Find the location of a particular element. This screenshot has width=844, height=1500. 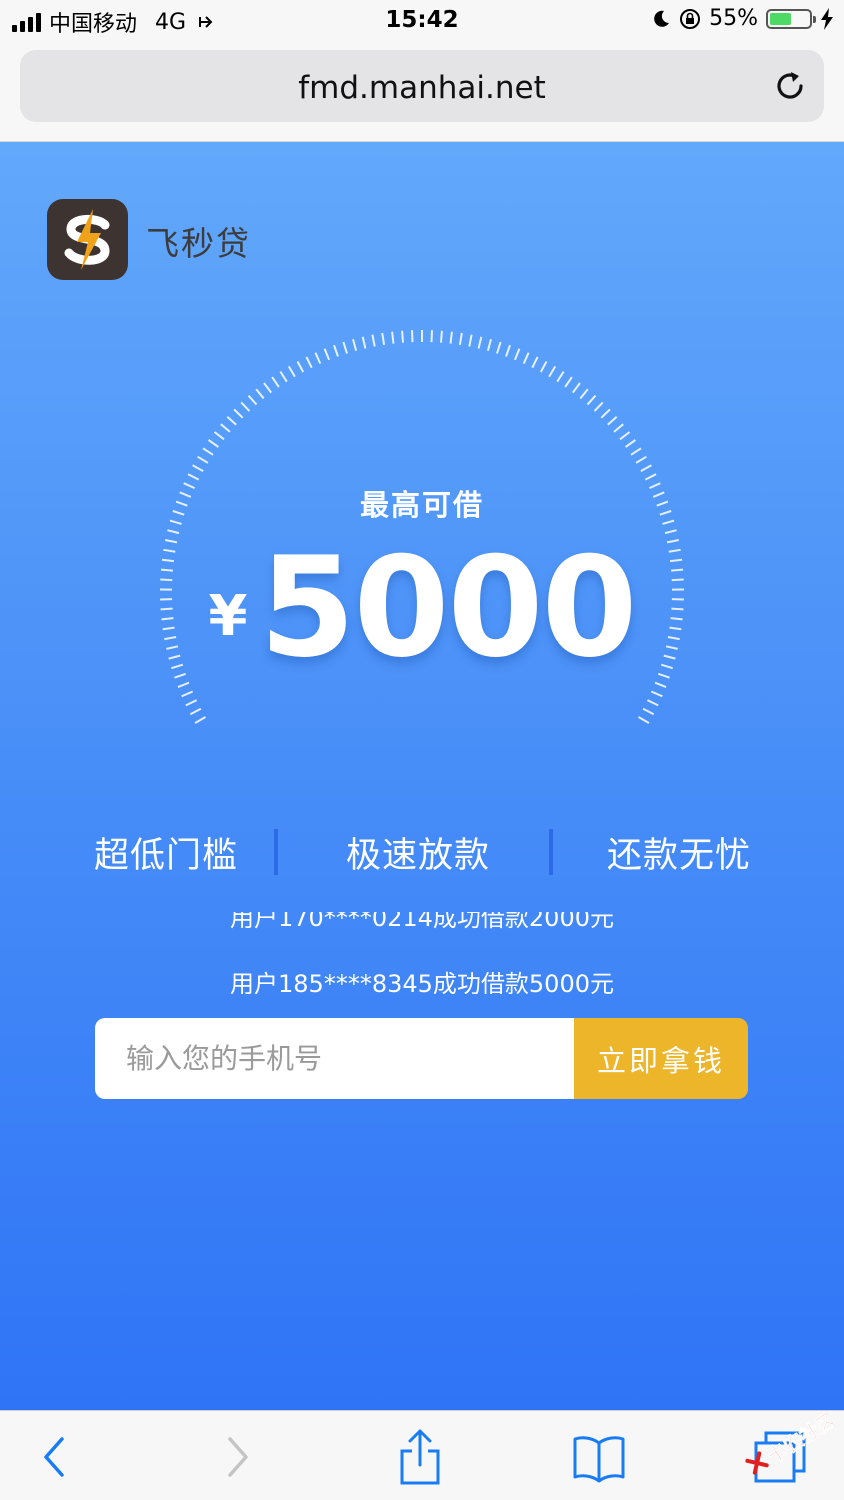

status-right: 55% is located at coordinates (742, 18).